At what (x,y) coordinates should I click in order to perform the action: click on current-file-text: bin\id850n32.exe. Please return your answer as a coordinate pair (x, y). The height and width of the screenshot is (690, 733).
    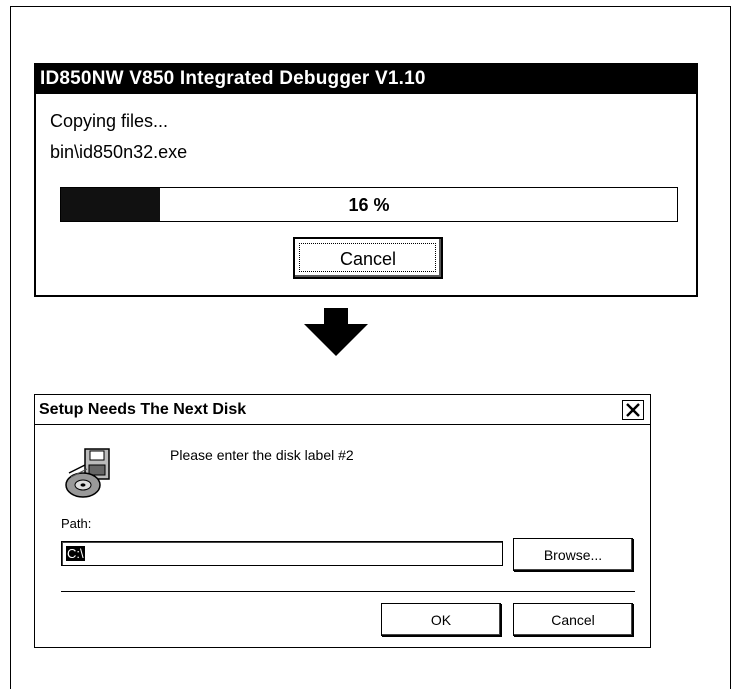
    Looking at the image, I should click on (119, 152).